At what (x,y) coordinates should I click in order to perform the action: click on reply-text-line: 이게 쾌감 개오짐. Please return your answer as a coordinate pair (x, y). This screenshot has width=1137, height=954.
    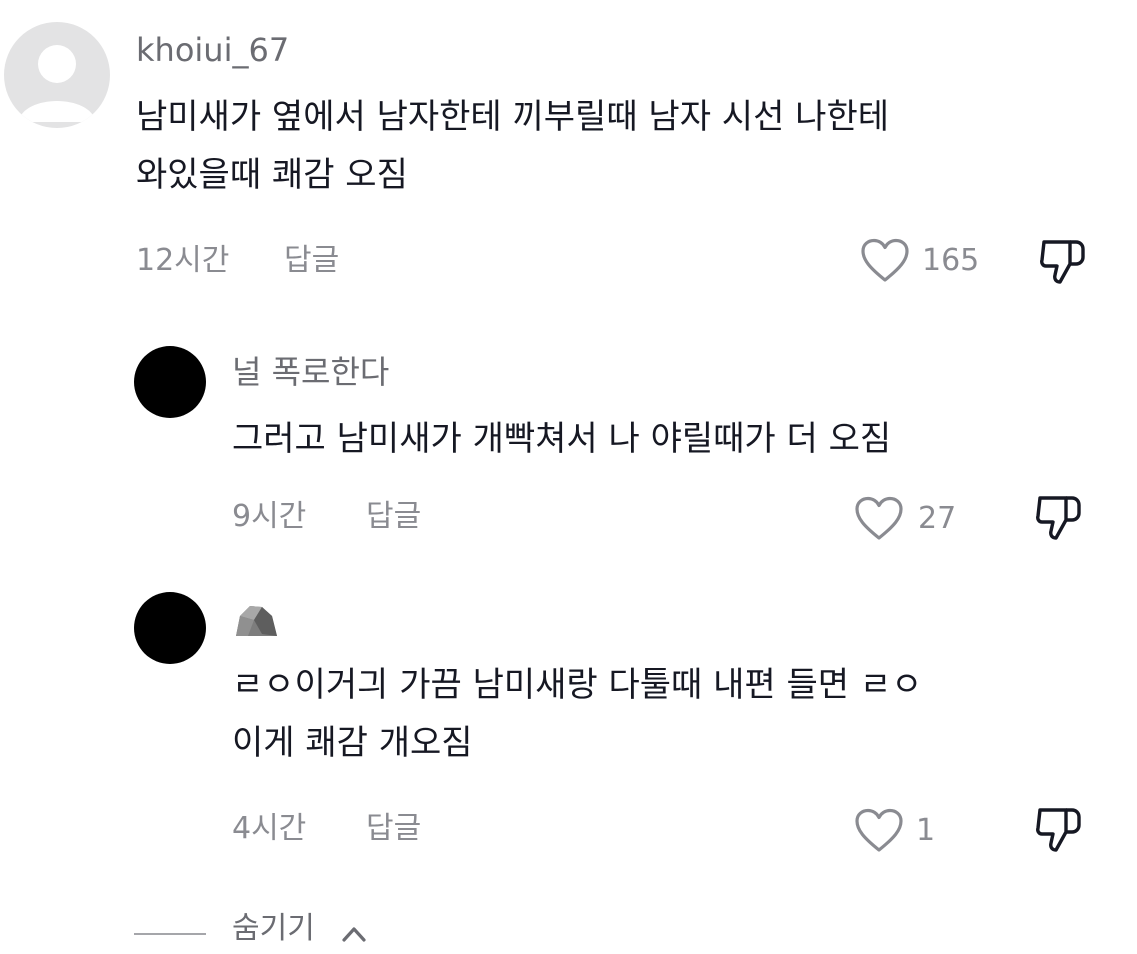
    Looking at the image, I should click on (352, 743).